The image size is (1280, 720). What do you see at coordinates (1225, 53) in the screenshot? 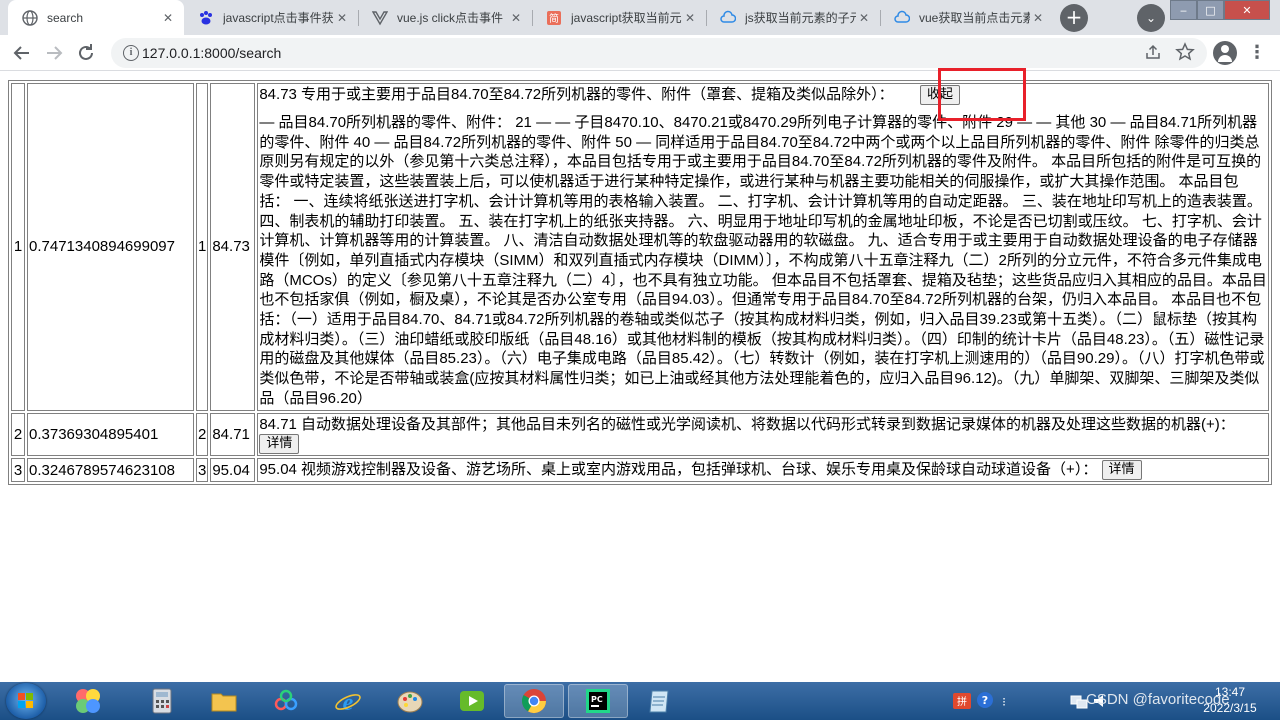
I see `profile-avatar-icon` at bounding box center [1225, 53].